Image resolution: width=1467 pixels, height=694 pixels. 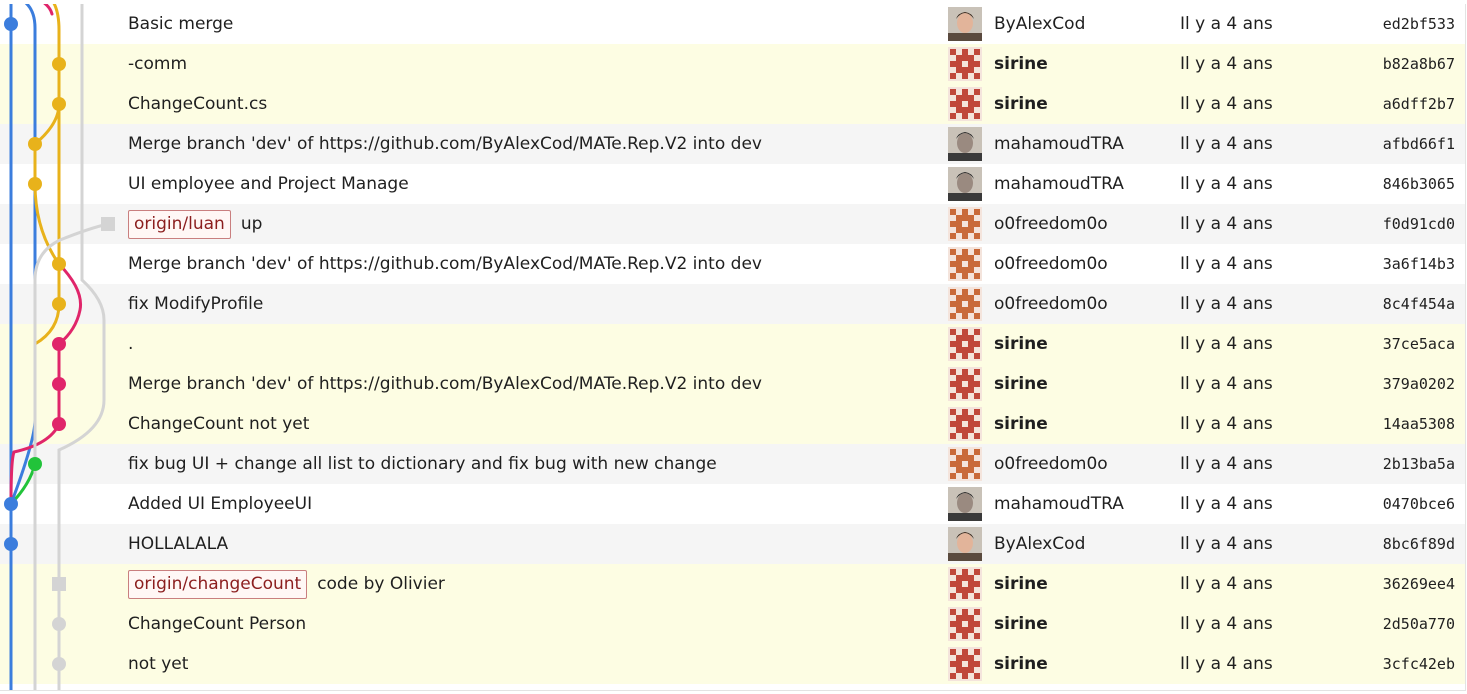 What do you see at coordinates (158, 64) in the screenshot?
I see `commit-message: -comm` at bounding box center [158, 64].